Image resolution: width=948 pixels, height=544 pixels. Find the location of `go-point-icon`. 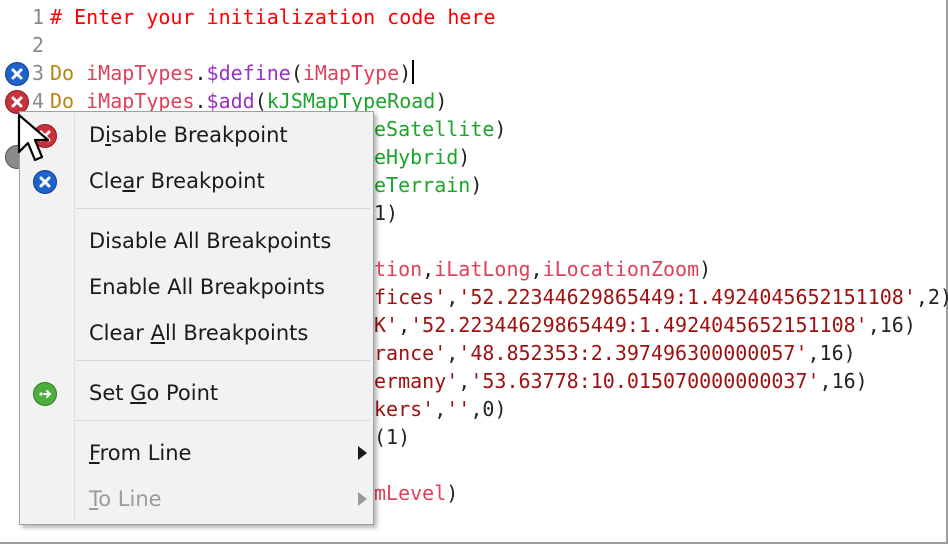

go-point-icon is located at coordinates (45, 394).